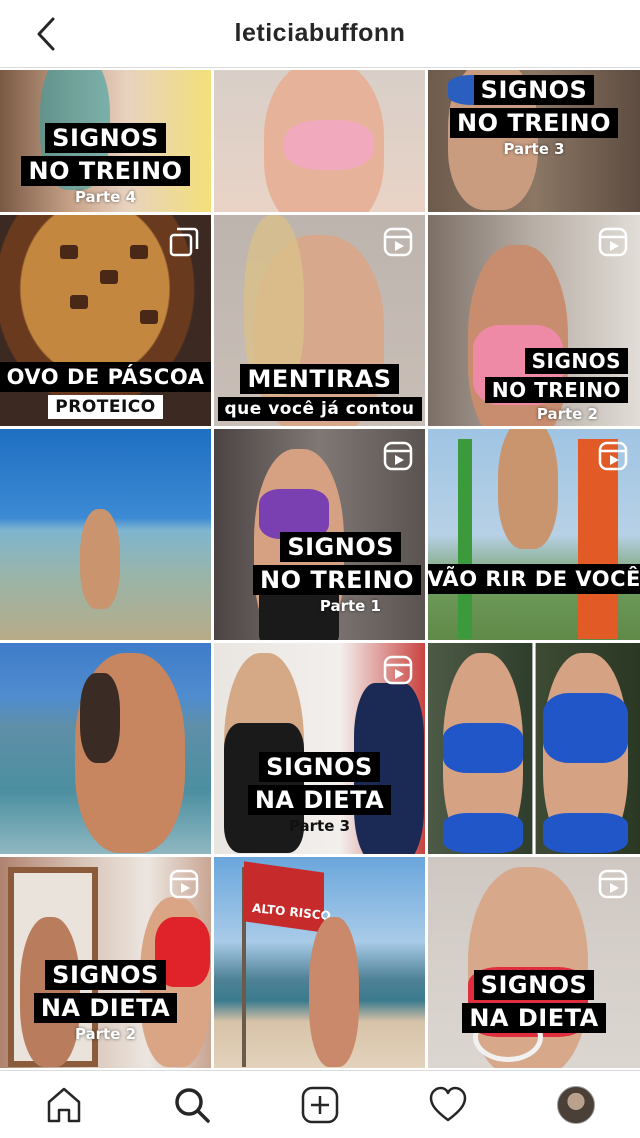 This screenshot has width=640, height=1138. I want to click on bottom-navigation, so click(320, 1104).